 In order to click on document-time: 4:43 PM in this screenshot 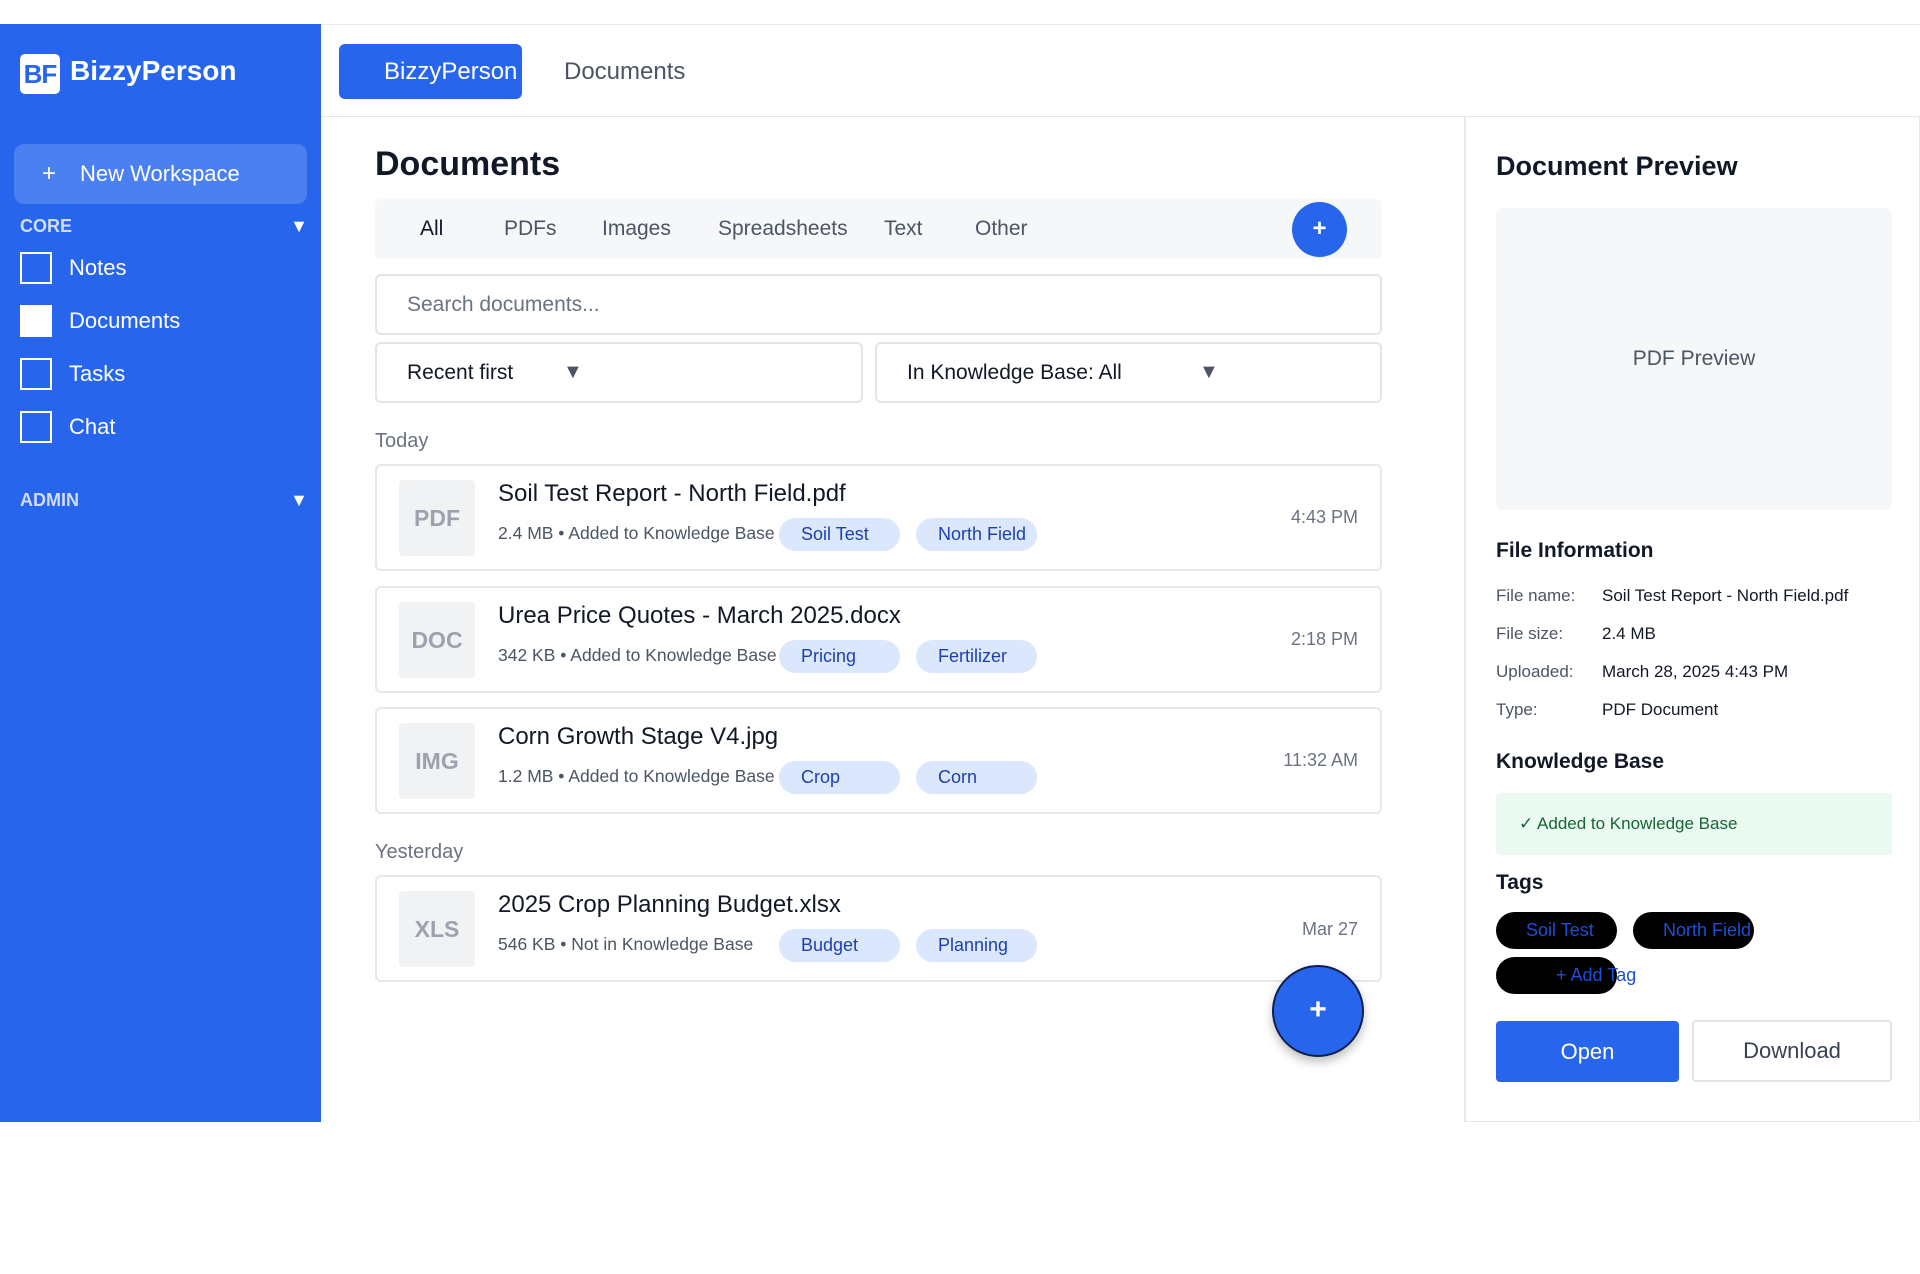, I will do `click(1324, 517)`.